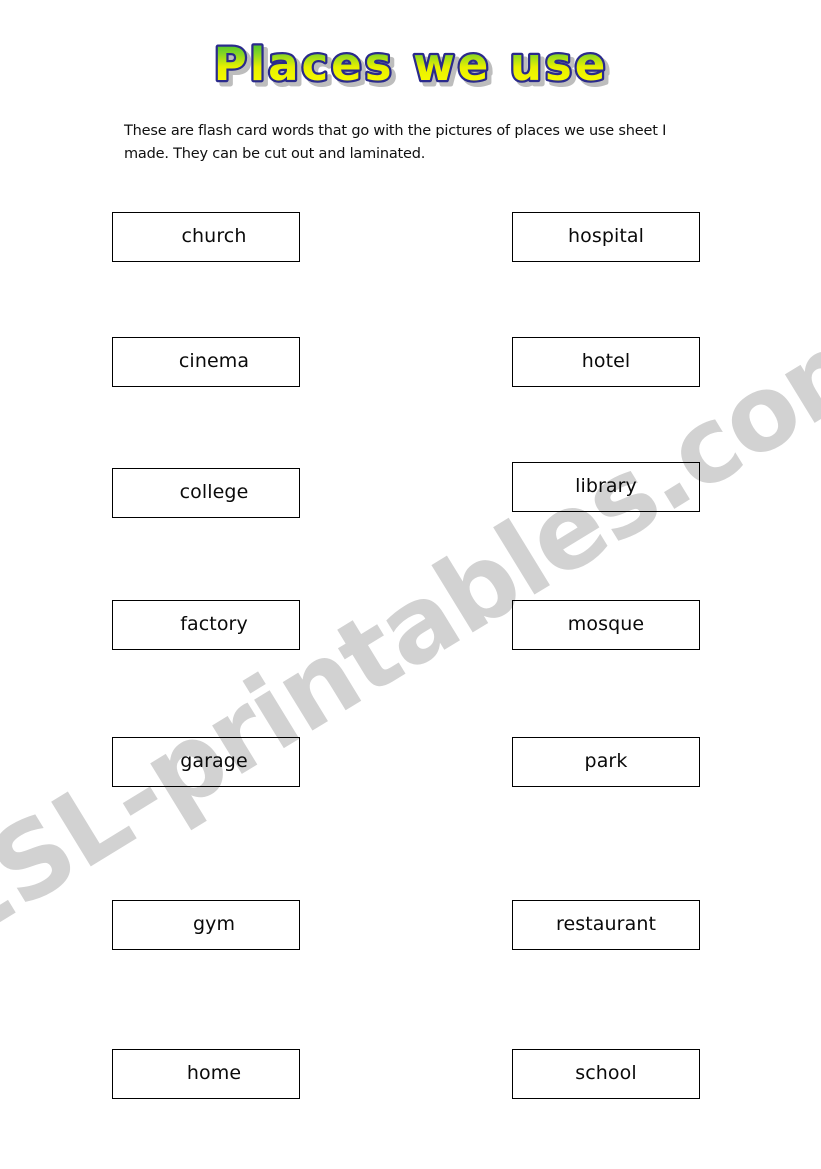  I want to click on flashcard-hotel: hotel, so click(606, 362).